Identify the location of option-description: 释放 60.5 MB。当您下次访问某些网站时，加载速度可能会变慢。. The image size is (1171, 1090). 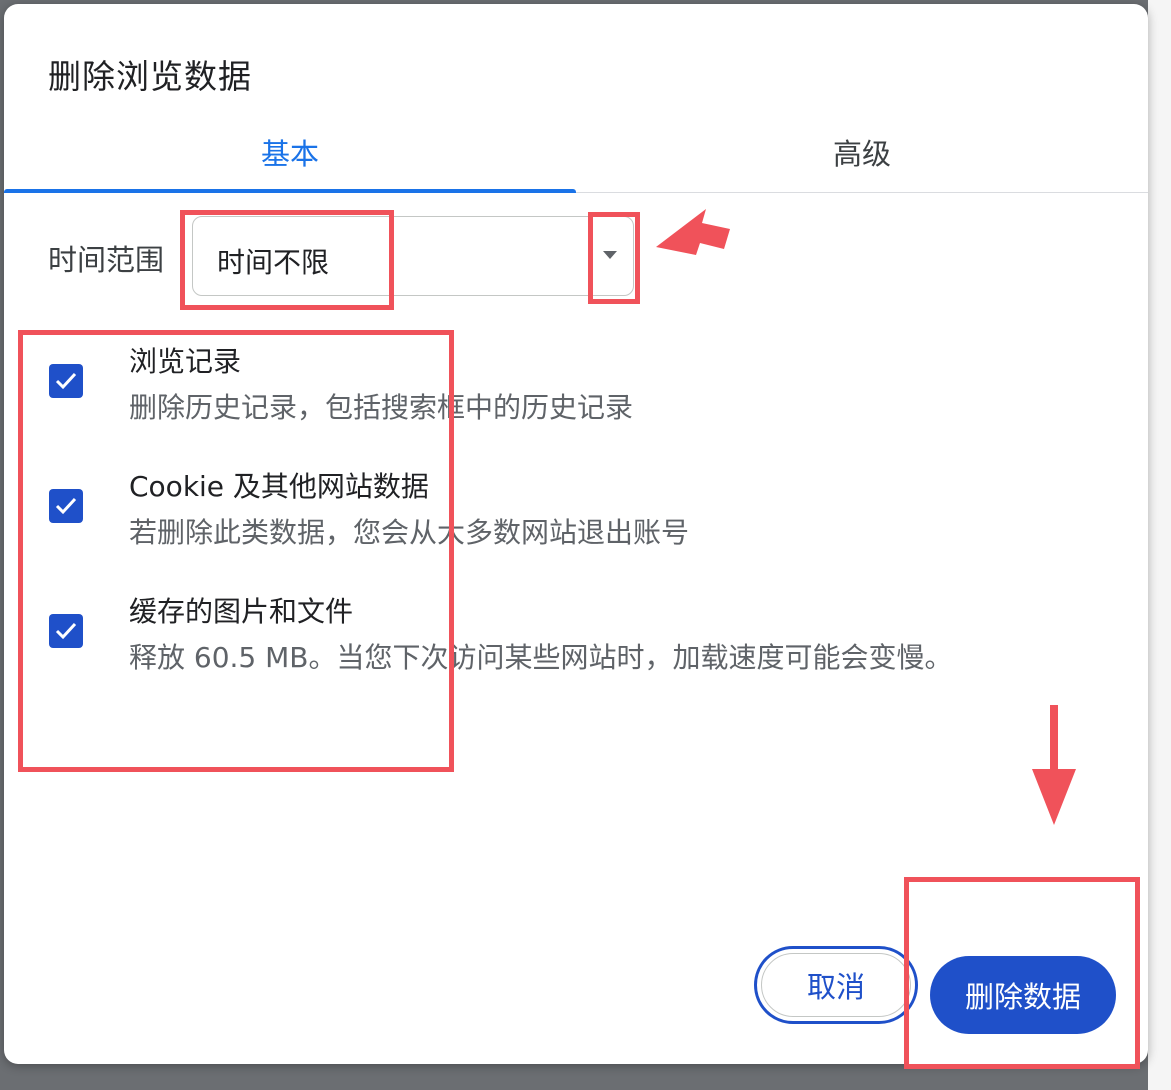
(541, 657).